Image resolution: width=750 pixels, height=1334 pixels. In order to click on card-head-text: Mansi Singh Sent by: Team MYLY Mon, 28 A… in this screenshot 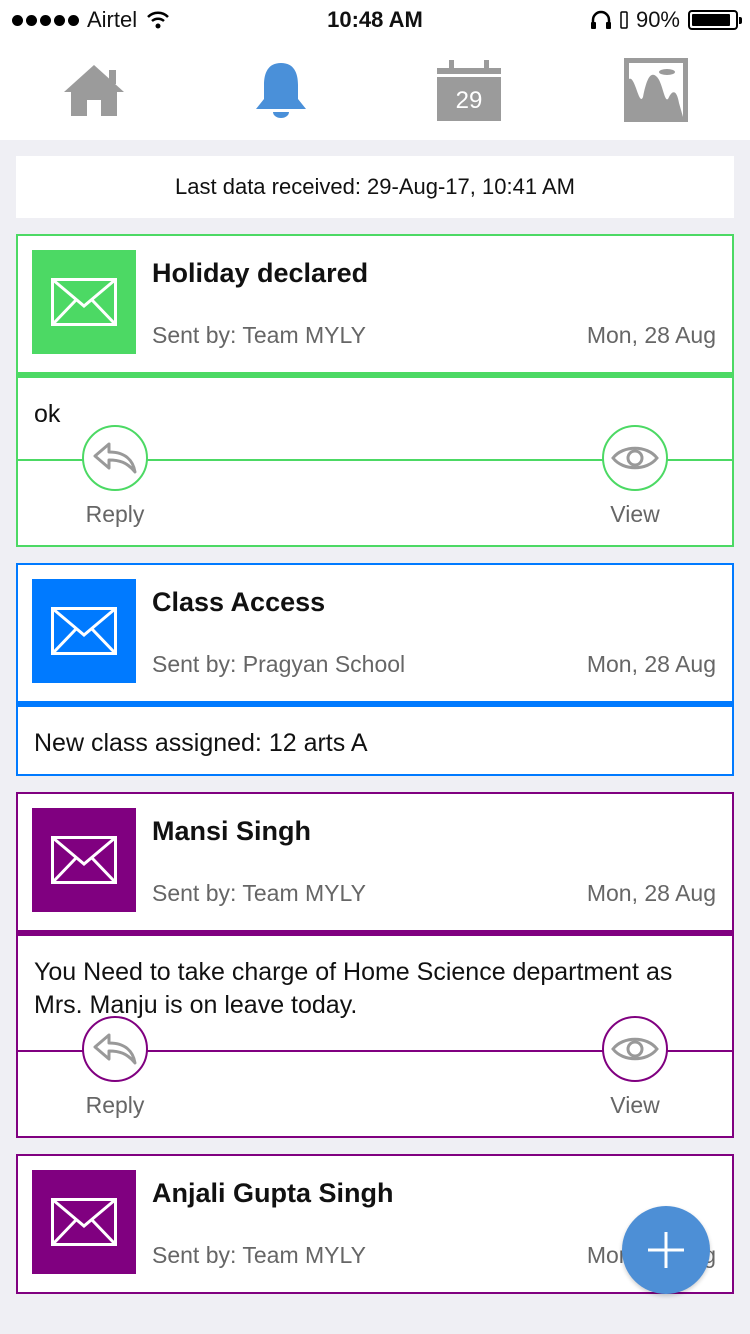, I will do `click(442, 862)`.